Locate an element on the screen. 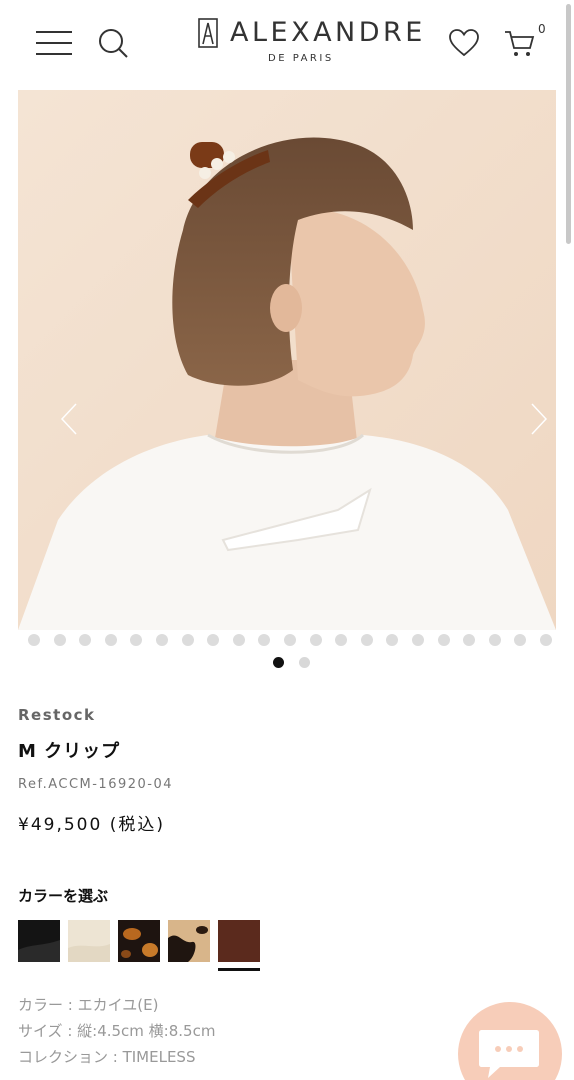  pagination-dot-active is located at coordinates (278, 662).